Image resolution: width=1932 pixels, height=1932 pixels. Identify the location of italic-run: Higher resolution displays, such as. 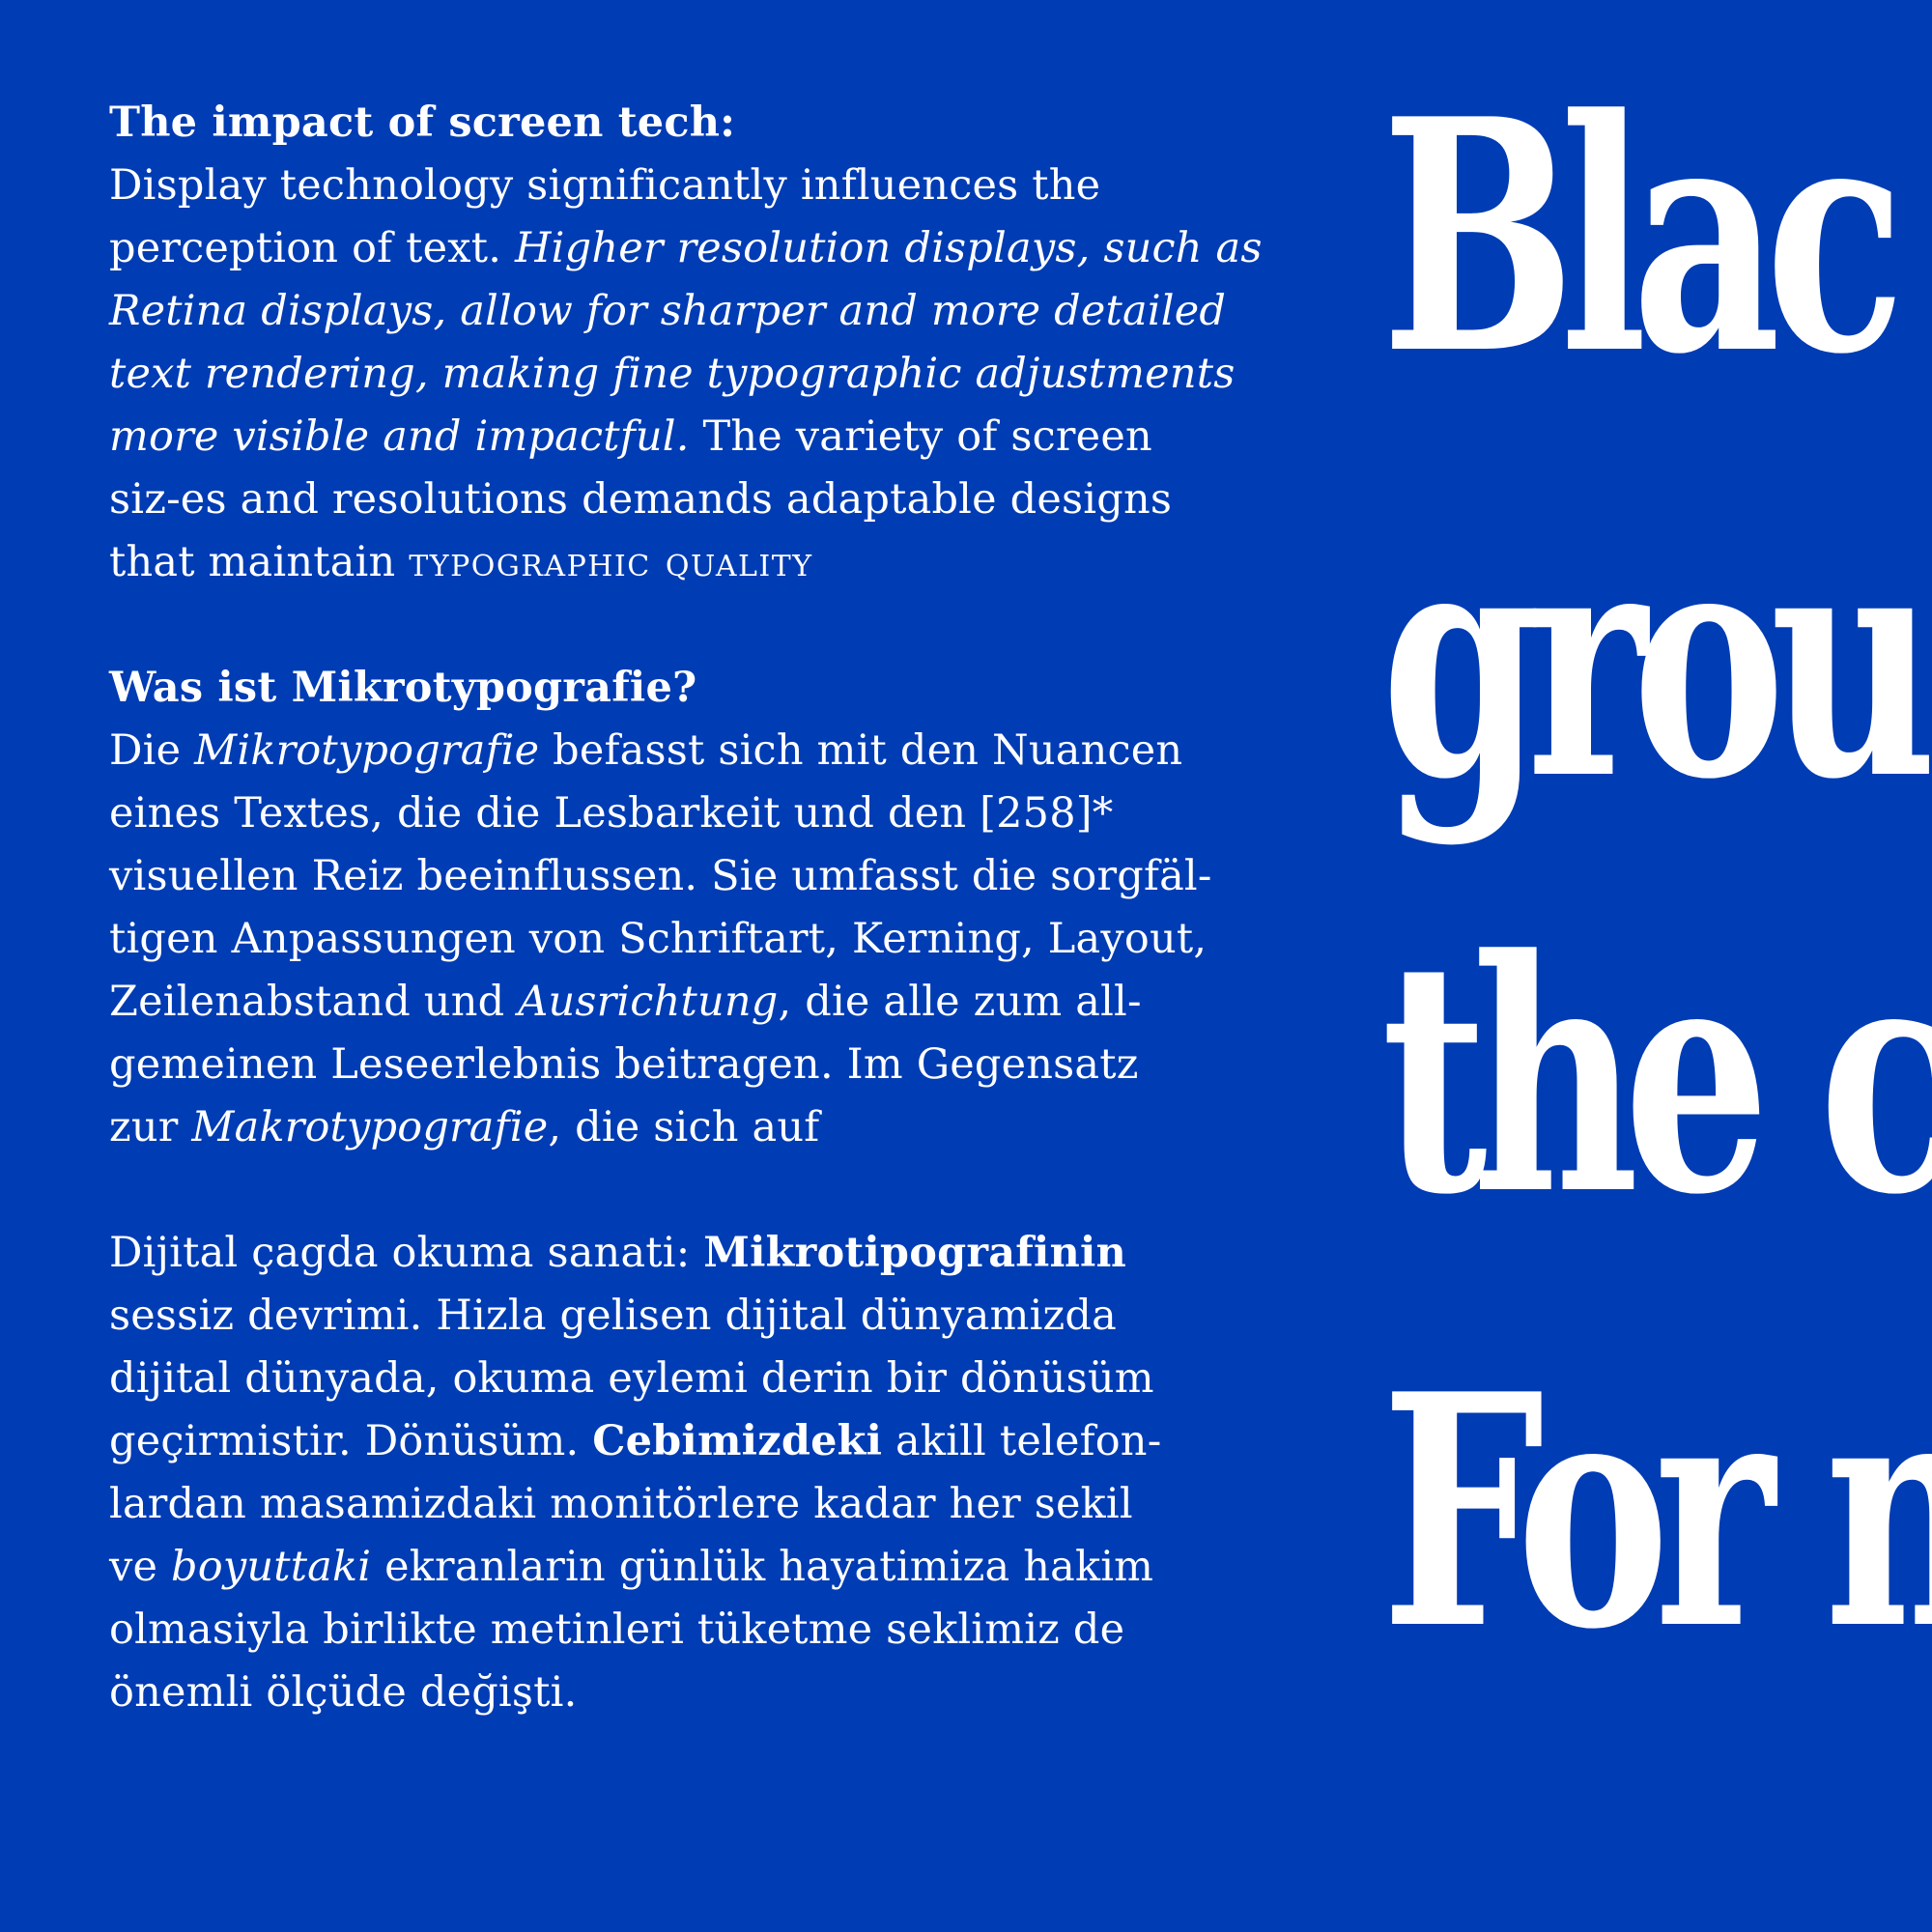
(888, 248).